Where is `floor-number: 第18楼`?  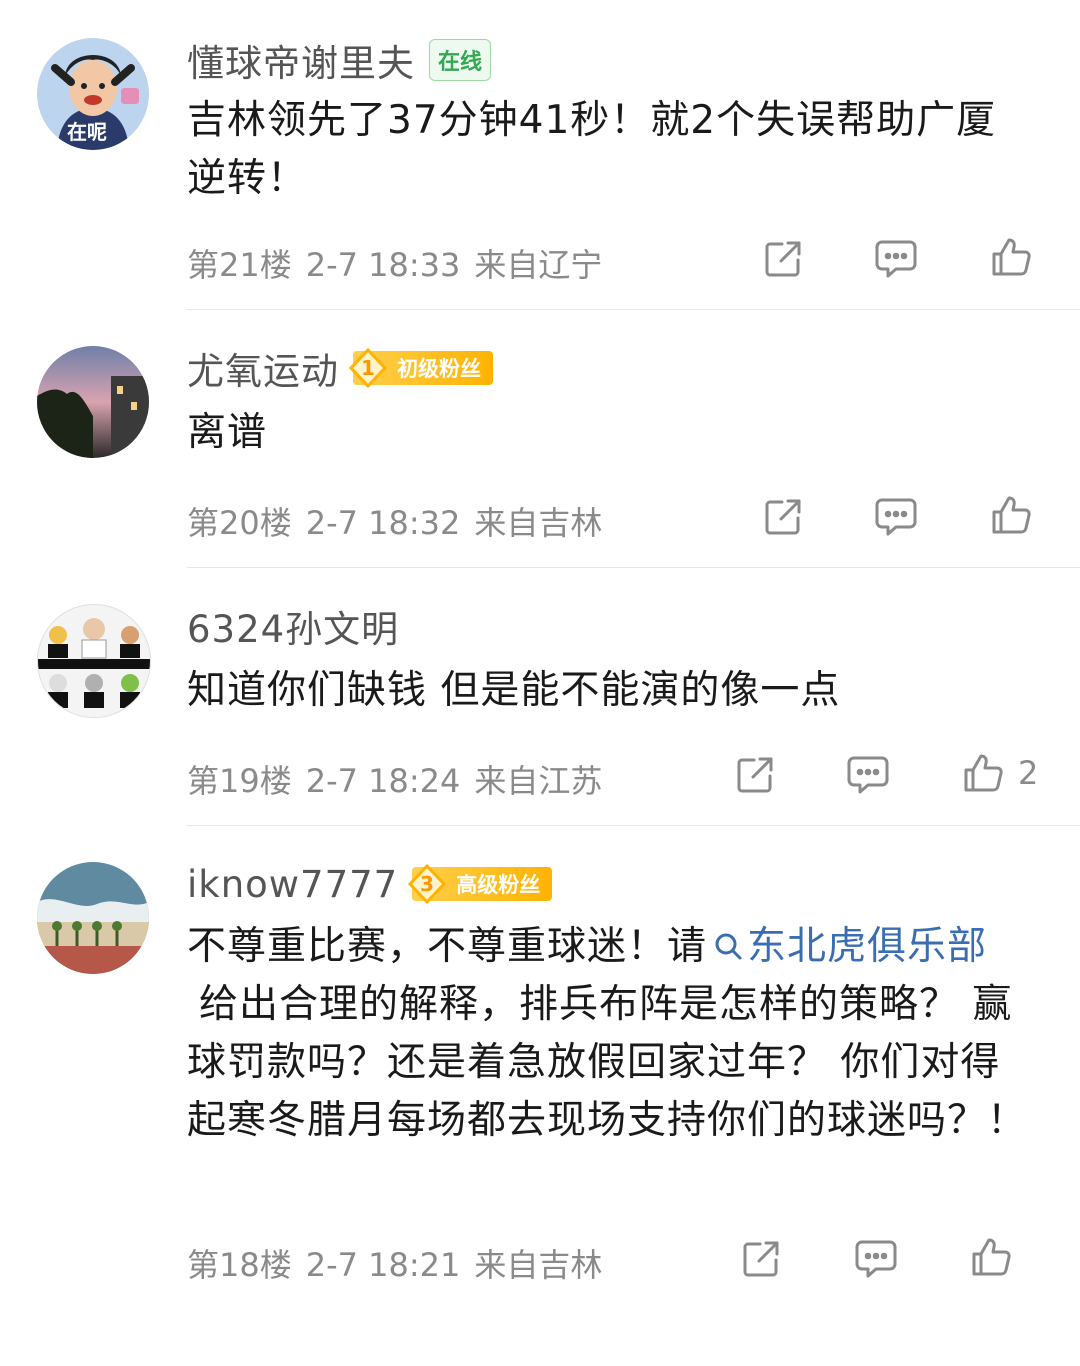
floor-number: 第18楼 is located at coordinates (239, 1265).